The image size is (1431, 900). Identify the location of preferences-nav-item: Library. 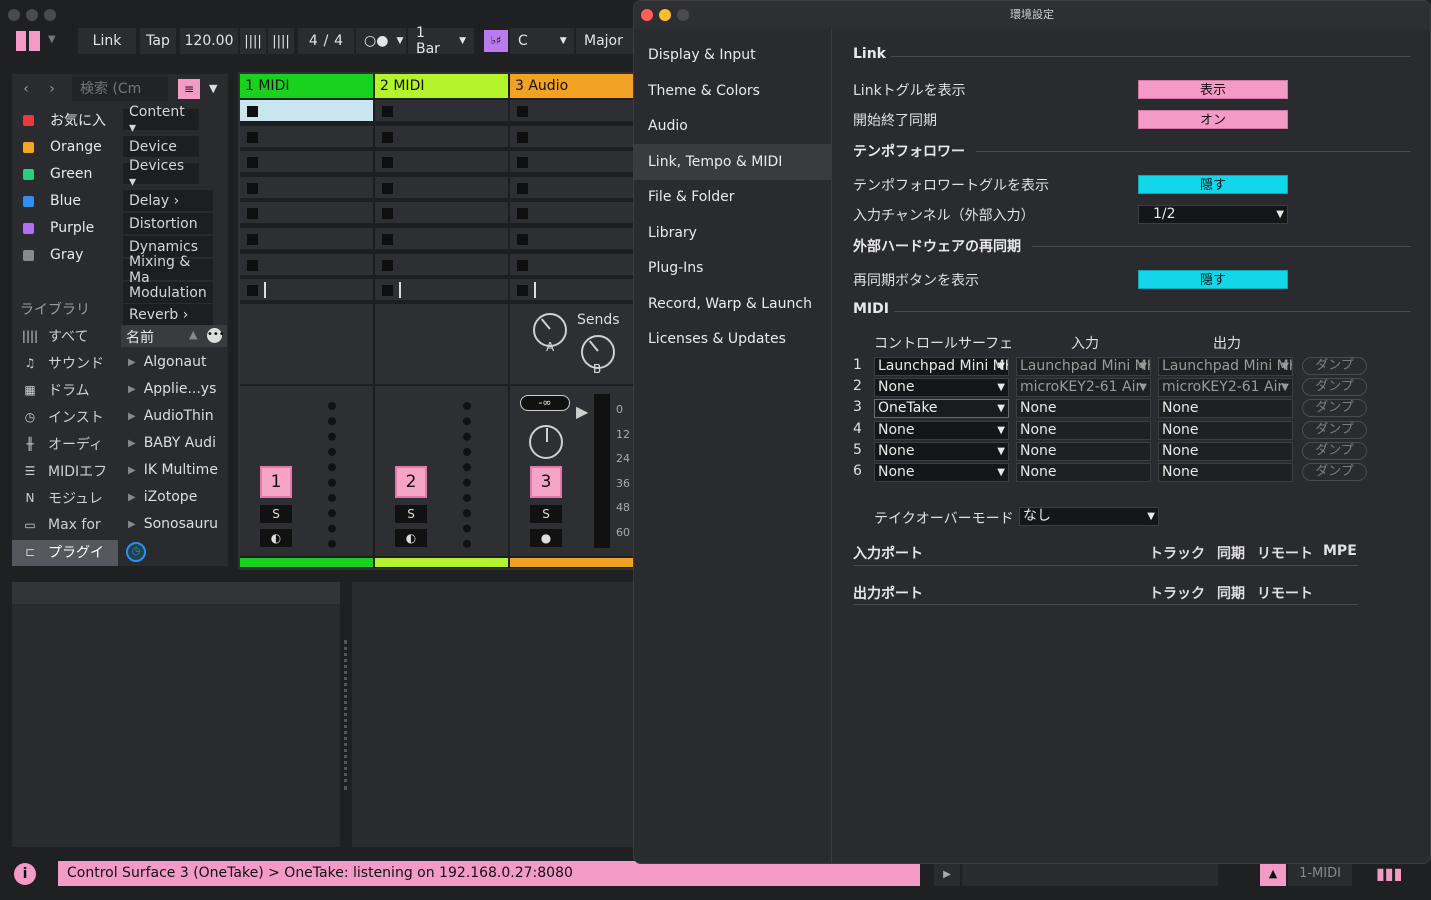
(733, 233).